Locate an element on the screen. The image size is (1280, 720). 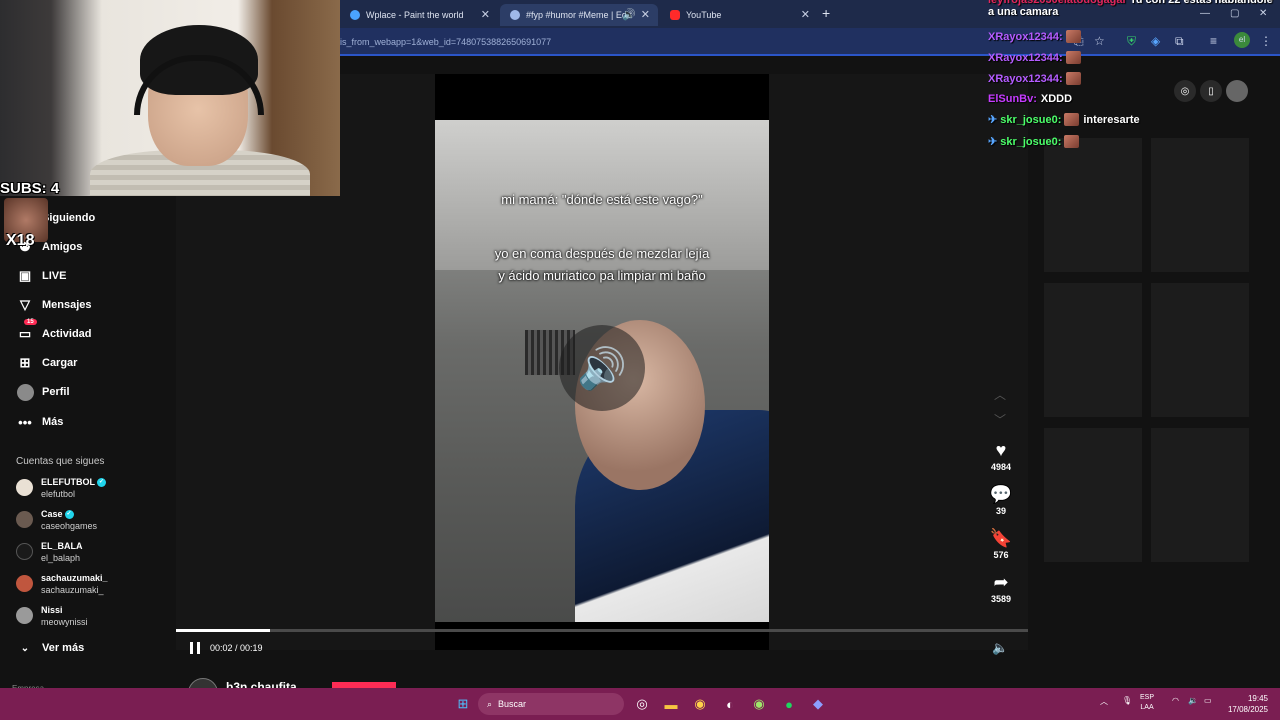
account-item: Nissi meowynissi is located at coordinates (52, 616).